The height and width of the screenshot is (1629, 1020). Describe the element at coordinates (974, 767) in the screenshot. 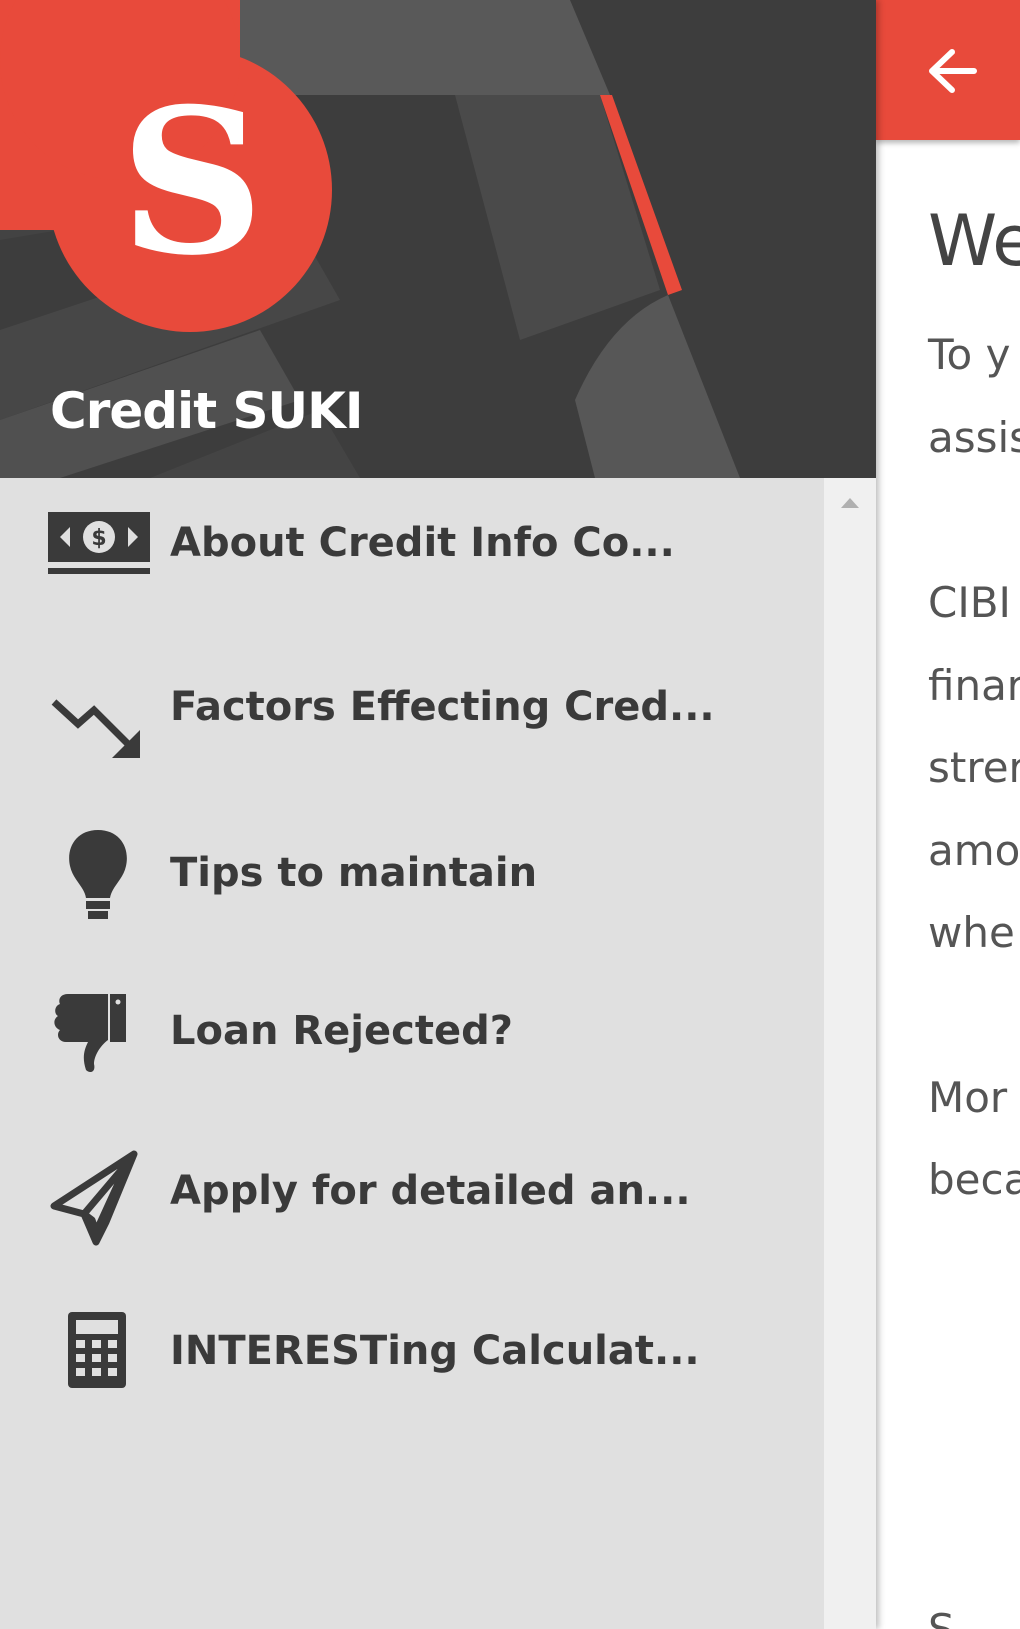

I see `content-line: strer` at that location.